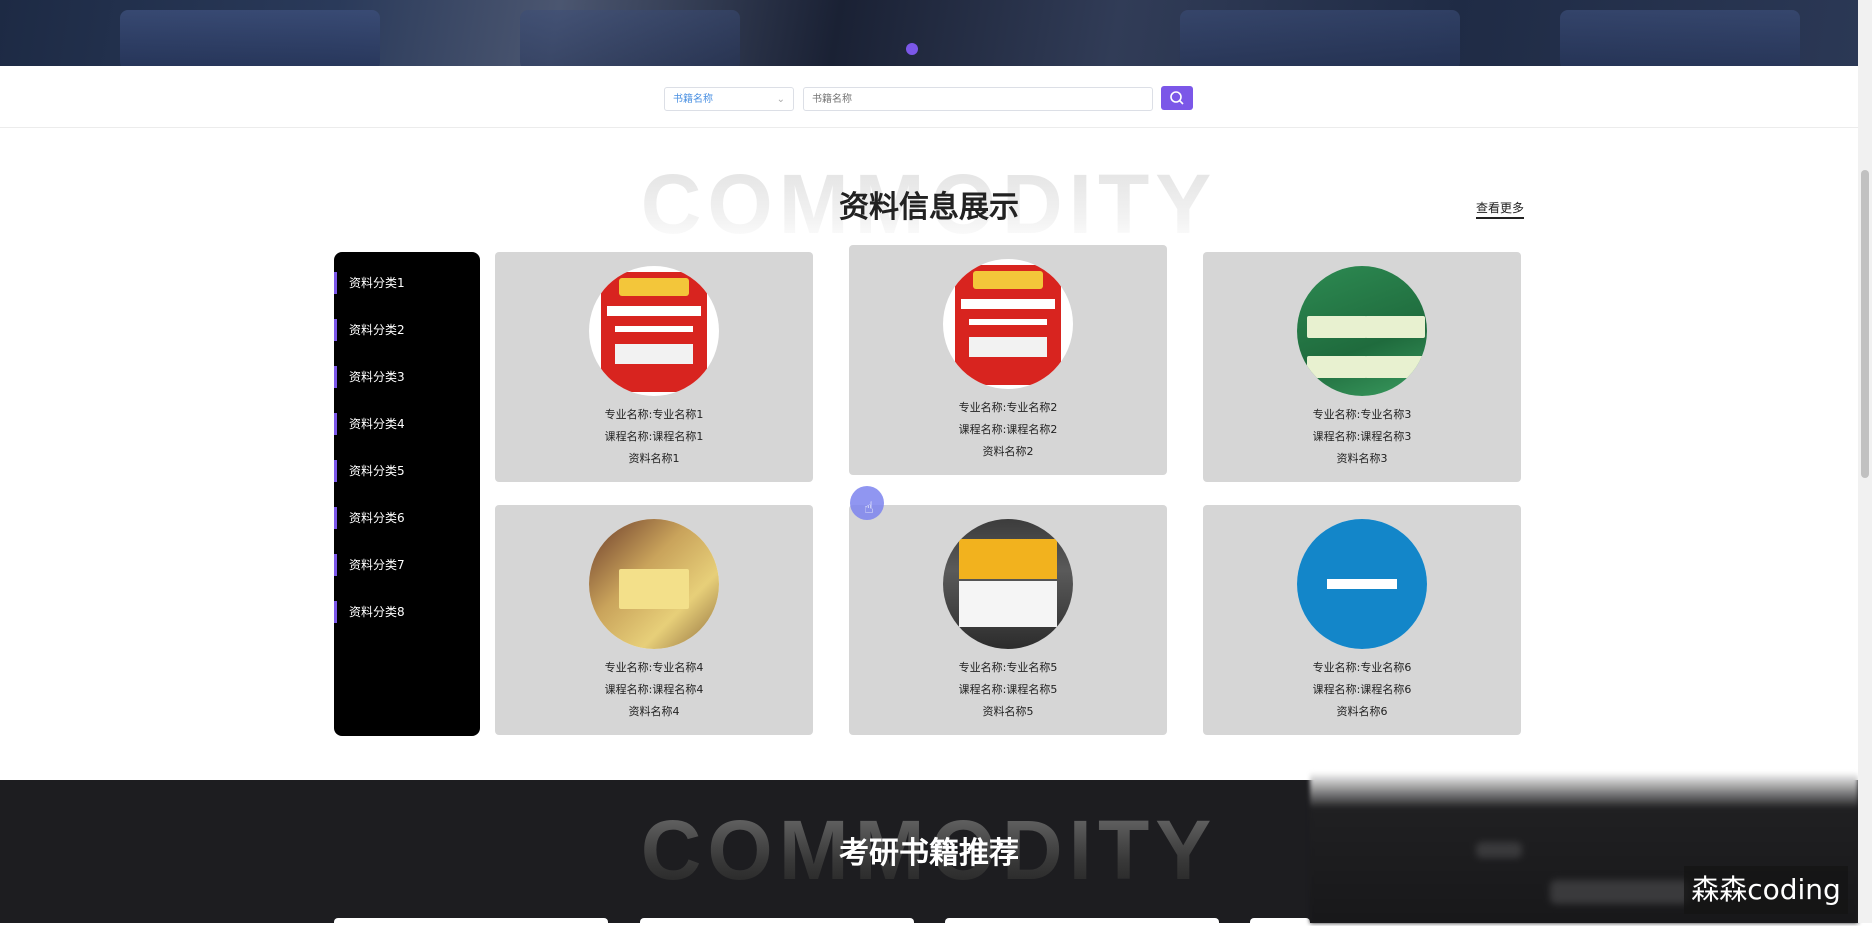  I want to click on sidebar-item-category-7: 资料分类7, so click(407, 565).